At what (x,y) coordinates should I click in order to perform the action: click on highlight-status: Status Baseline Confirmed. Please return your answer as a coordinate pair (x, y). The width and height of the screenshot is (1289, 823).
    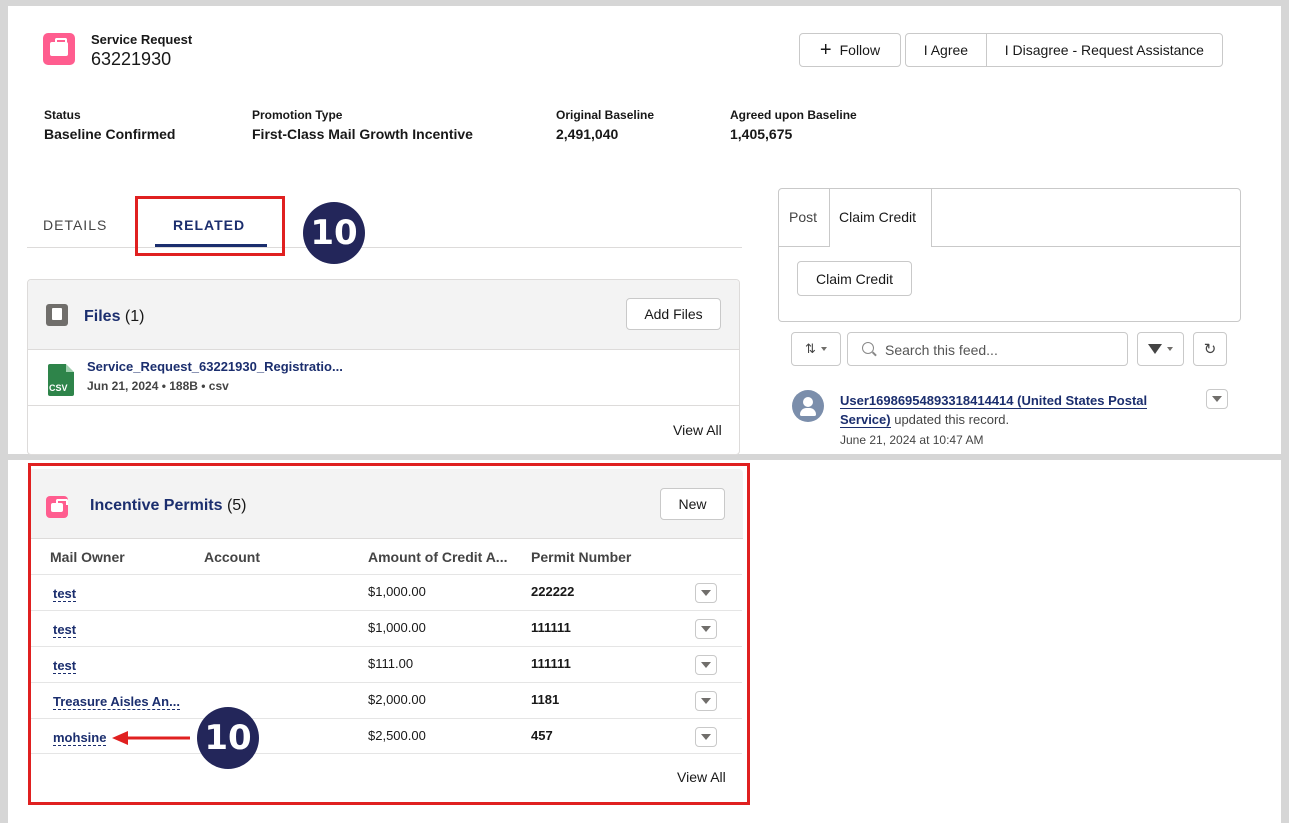
    Looking at the image, I should click on (110, 125).